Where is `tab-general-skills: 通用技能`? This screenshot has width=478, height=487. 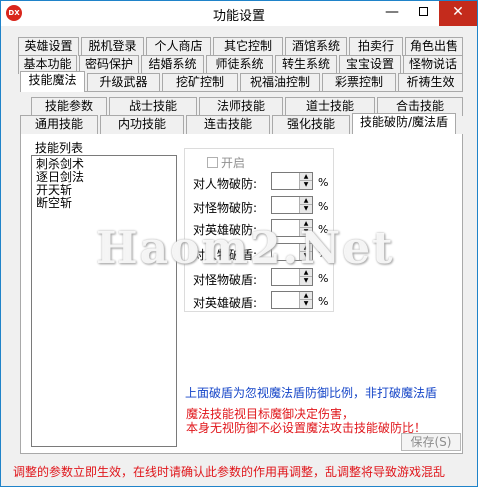
tab-general-skills: 通用技能 is located at coordinates (59, 124).